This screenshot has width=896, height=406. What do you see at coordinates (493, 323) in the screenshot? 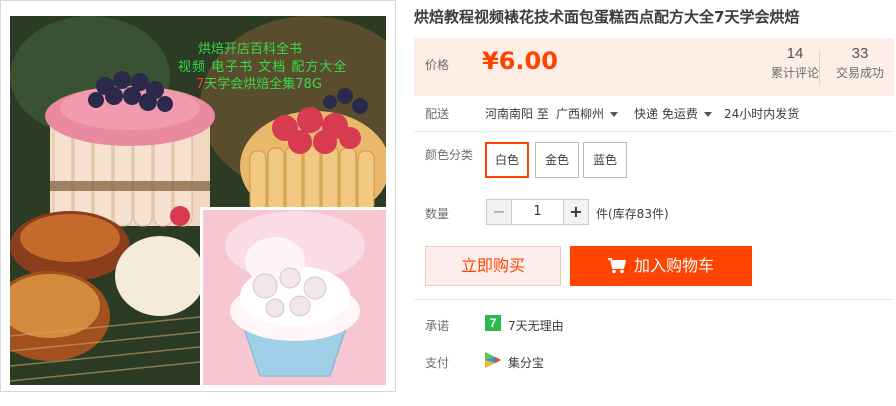
I see `seven-day-return-icon: 7` at bounding box center [493, 323].